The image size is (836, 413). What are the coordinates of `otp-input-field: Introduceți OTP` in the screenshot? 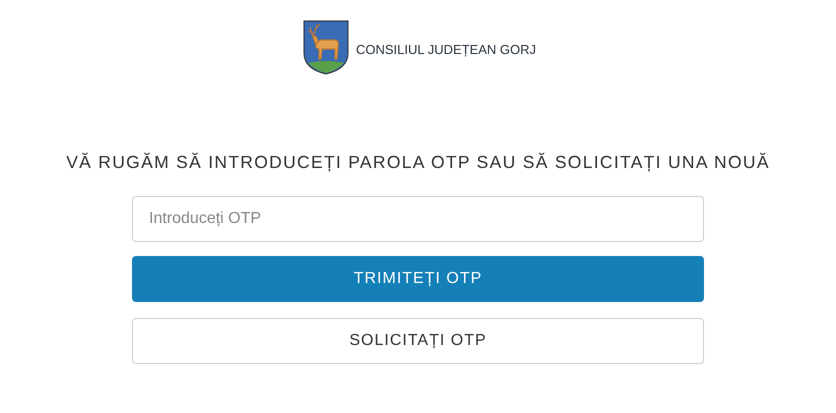 It's located at (418, 219).